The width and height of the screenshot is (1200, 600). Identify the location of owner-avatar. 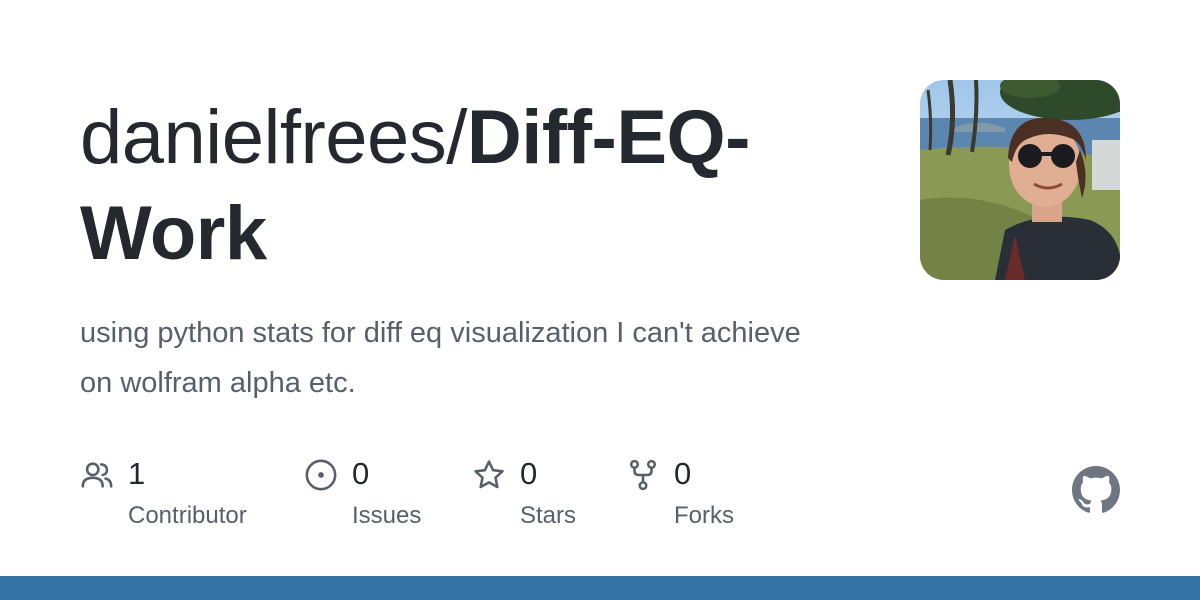
(1020, 180).